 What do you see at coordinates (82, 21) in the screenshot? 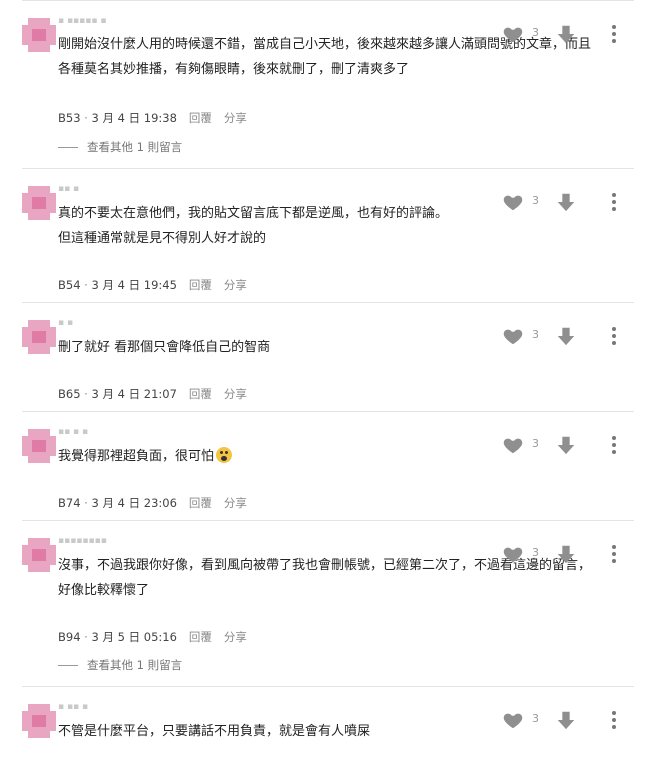
I see `username-blurred: ▪ ▪▪▪▪▪ ▪` at bounding box center [82, 21].